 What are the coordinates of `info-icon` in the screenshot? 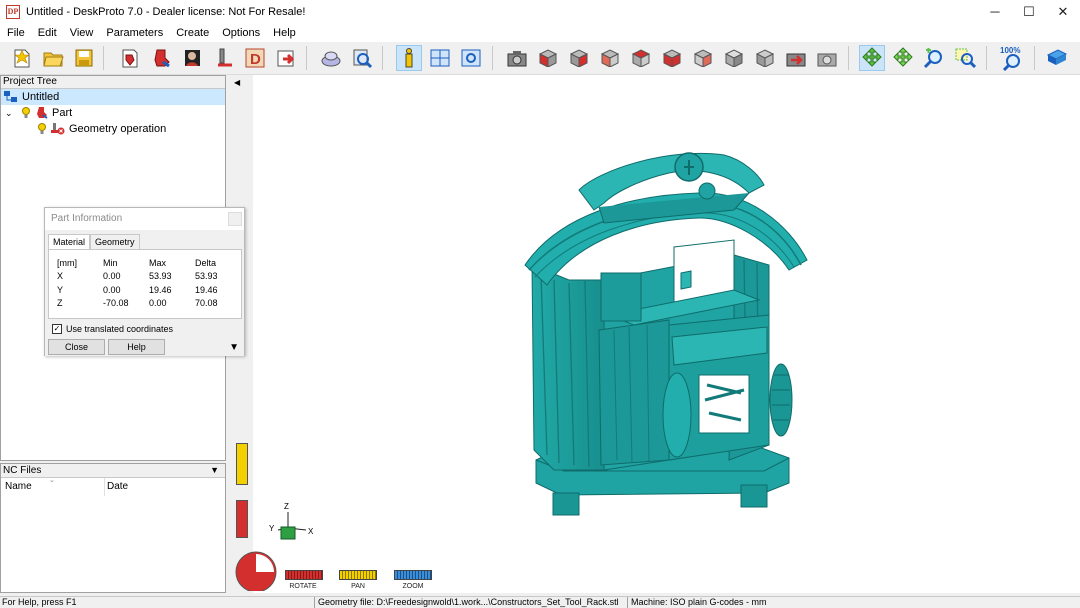 It's located at (409, 58).